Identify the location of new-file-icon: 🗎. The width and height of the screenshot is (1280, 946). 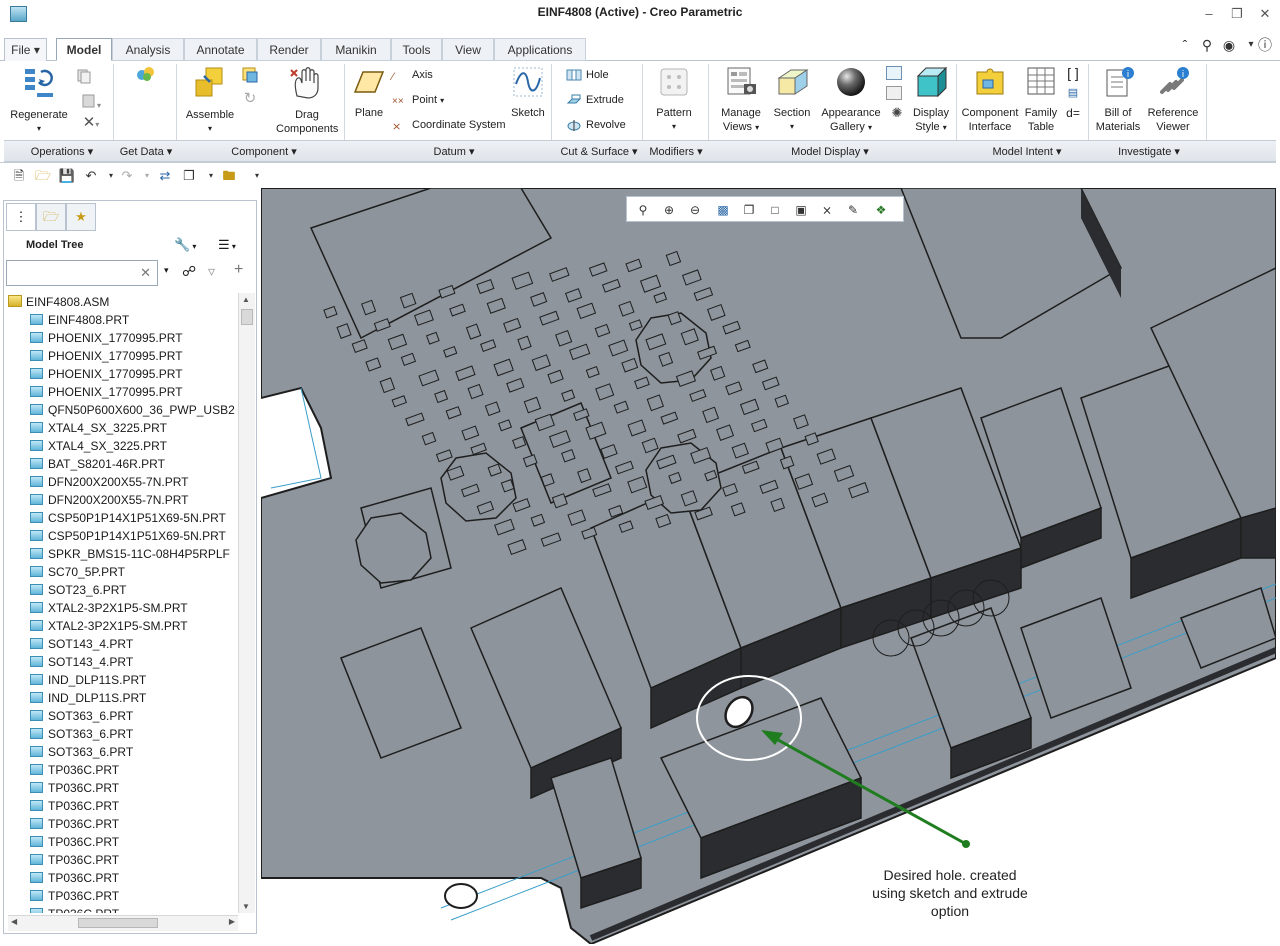
(19, 176).